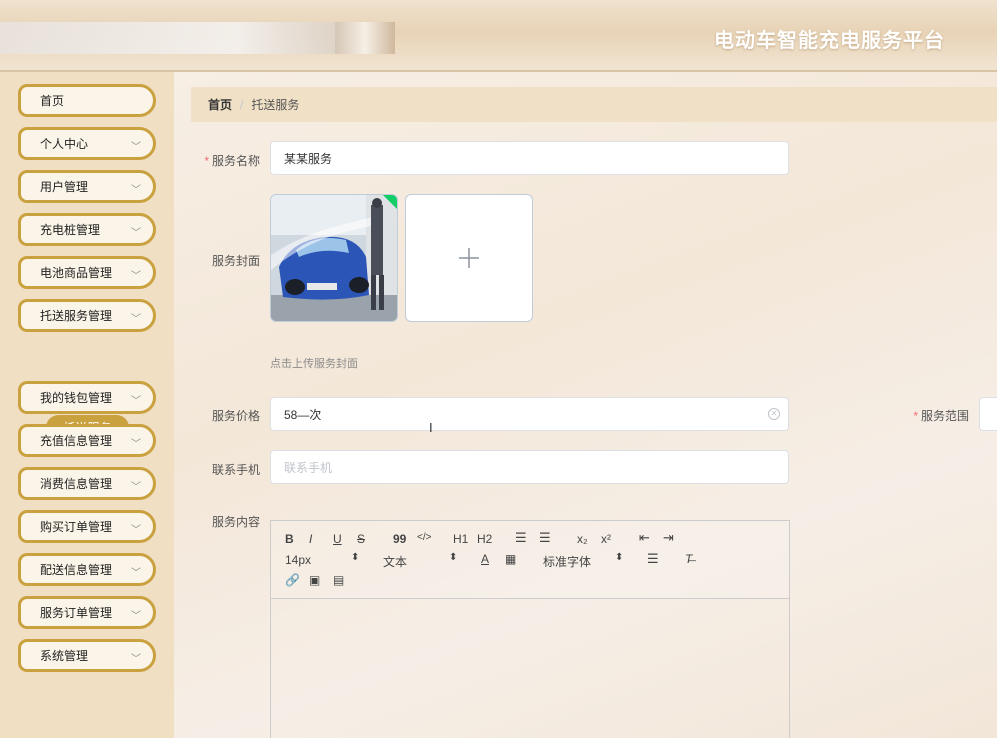 The height and width of the screenshot is (738, 997). I want to click on sidebar-item-charging-pile: 充电桩管理 ﹀, so click(87, 229).